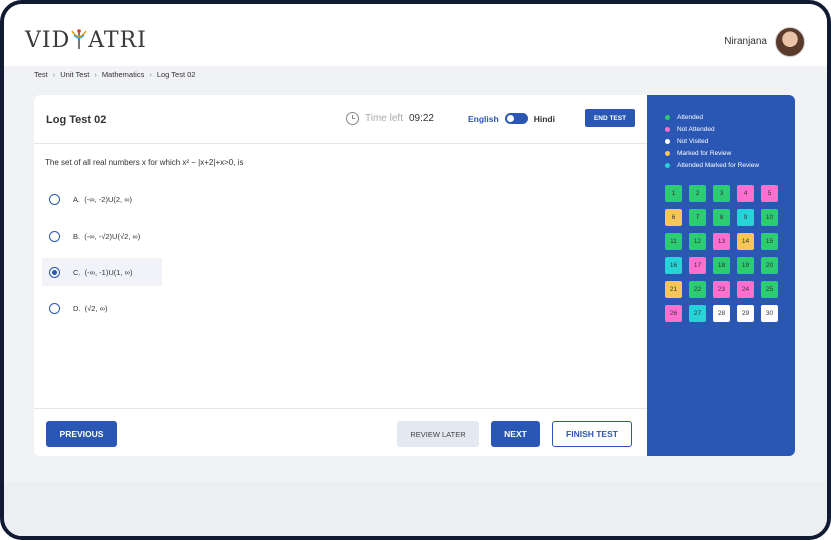 The image size is (831, 540). I want to click on question-number-button: 12, so click(697, 241).